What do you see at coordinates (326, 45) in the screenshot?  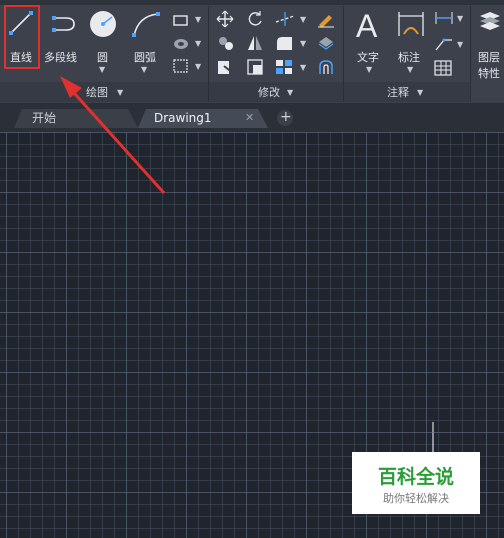 I see `explode-icon` at bounding box center [326, 45].